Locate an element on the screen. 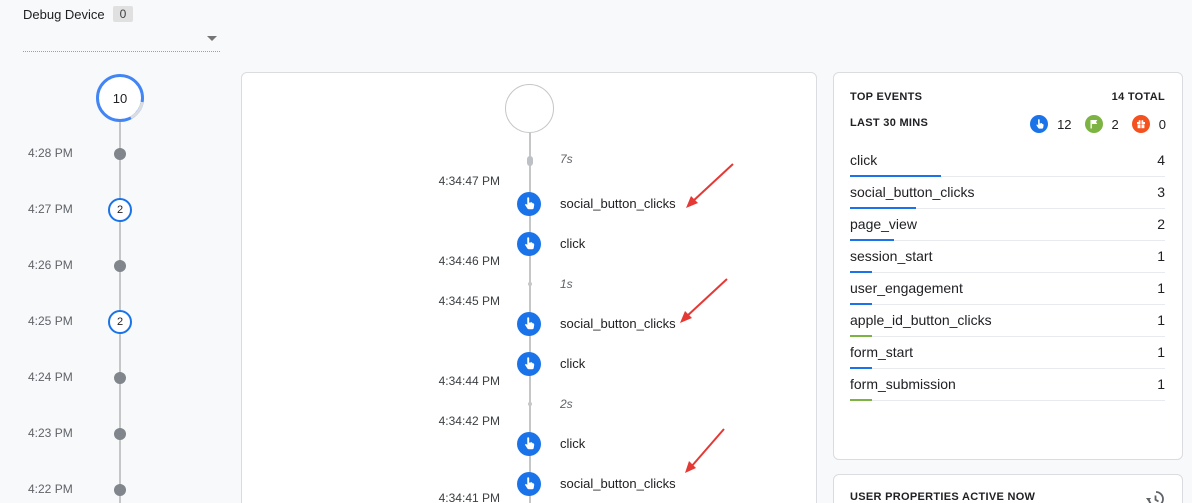  event-timestamp: 4:34:45 PM is located at coordinates (469, 301).